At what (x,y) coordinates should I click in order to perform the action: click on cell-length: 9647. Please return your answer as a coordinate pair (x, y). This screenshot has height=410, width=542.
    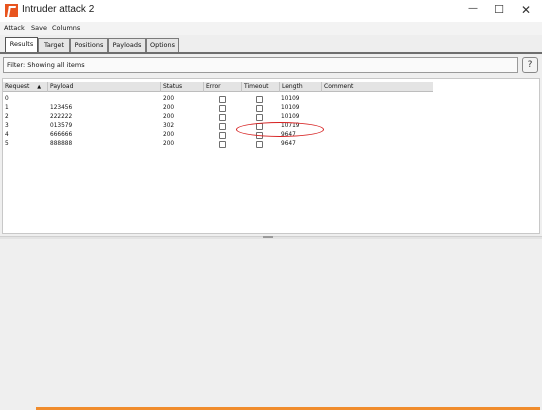
    Looking at the image, I should click on (288, 144).